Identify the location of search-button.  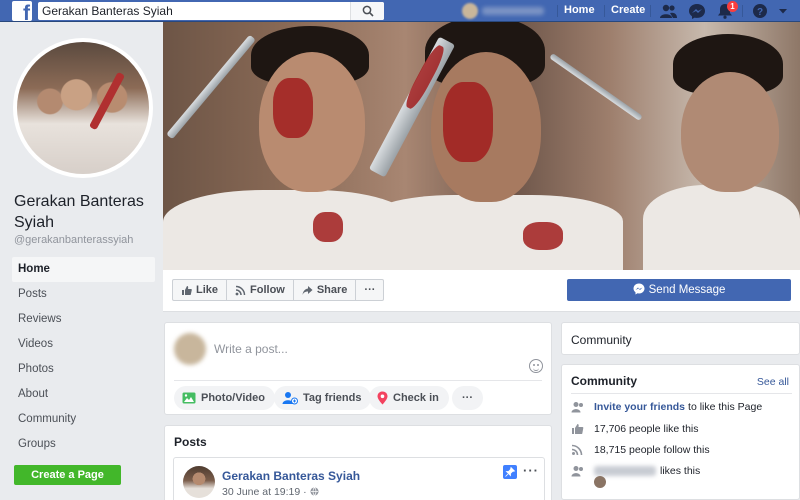
(367, 11).